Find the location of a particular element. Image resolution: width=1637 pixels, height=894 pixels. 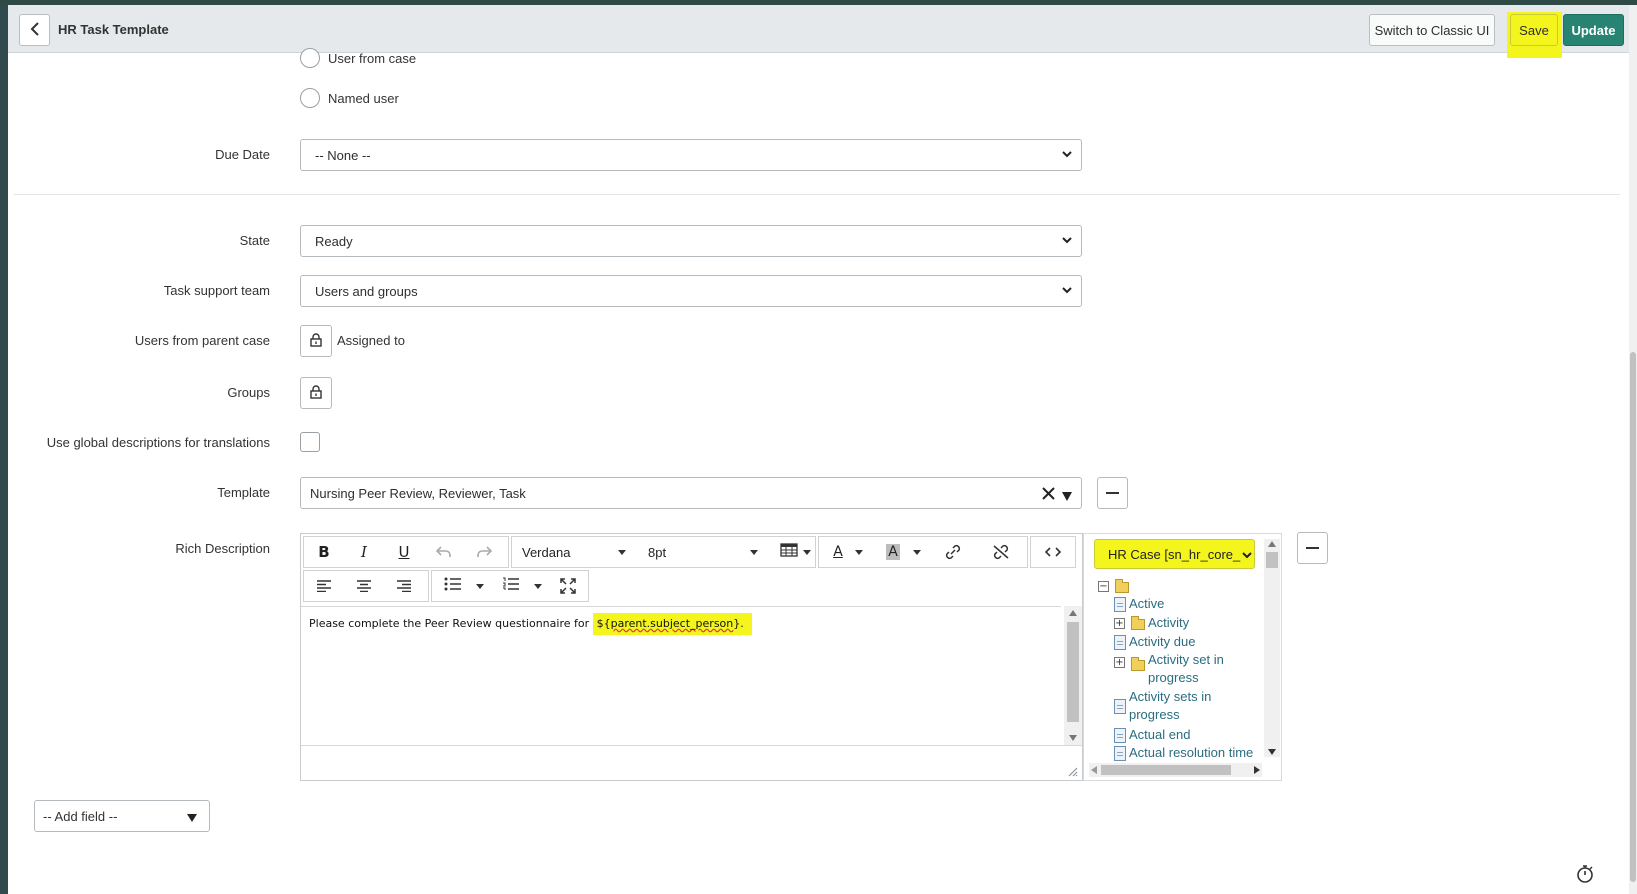

task-support-team-select: Users and groups is located at coordinates (691, 291).